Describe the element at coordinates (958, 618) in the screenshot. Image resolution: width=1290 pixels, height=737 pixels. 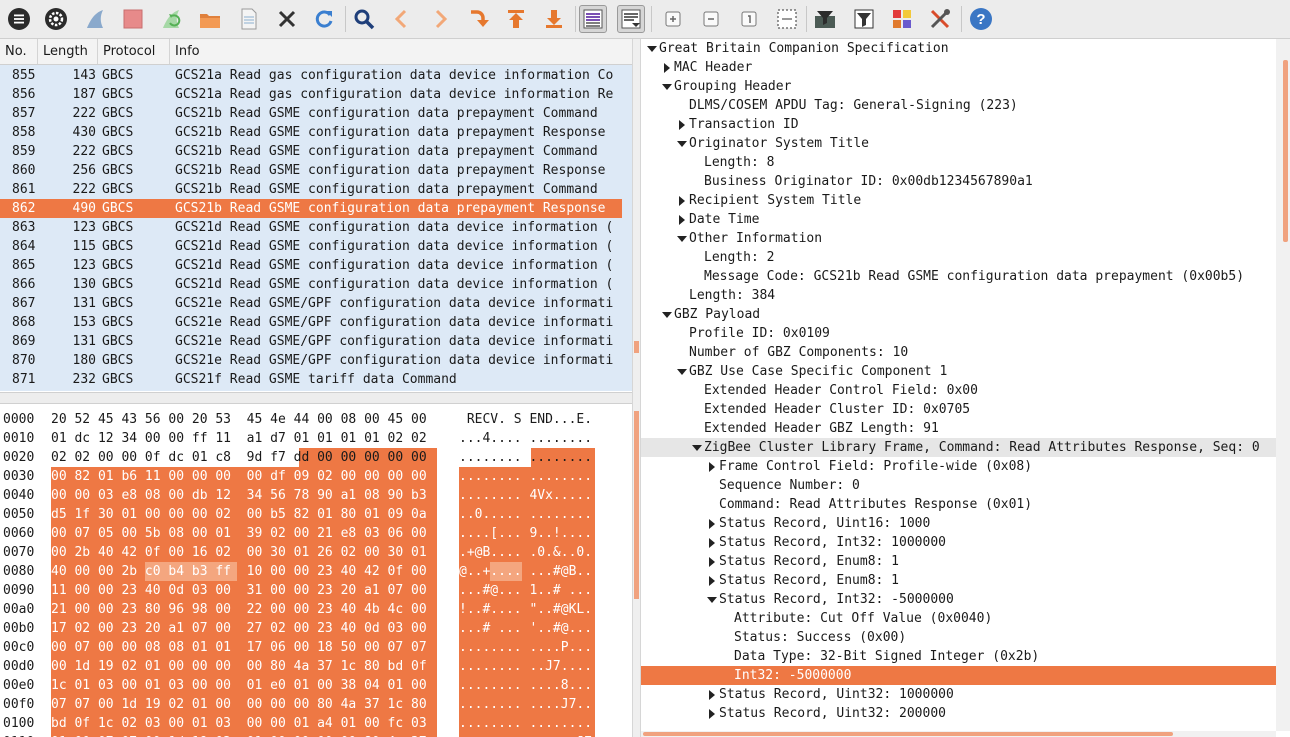
I see `tree-node: Attribute: Cut Off Value (0x0040)` at that location.